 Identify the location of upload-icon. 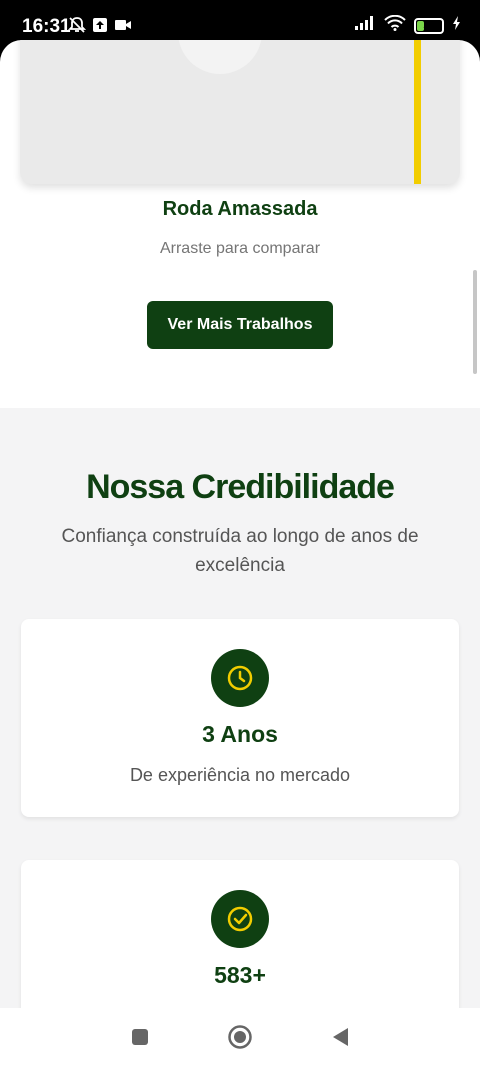
(100, 27).